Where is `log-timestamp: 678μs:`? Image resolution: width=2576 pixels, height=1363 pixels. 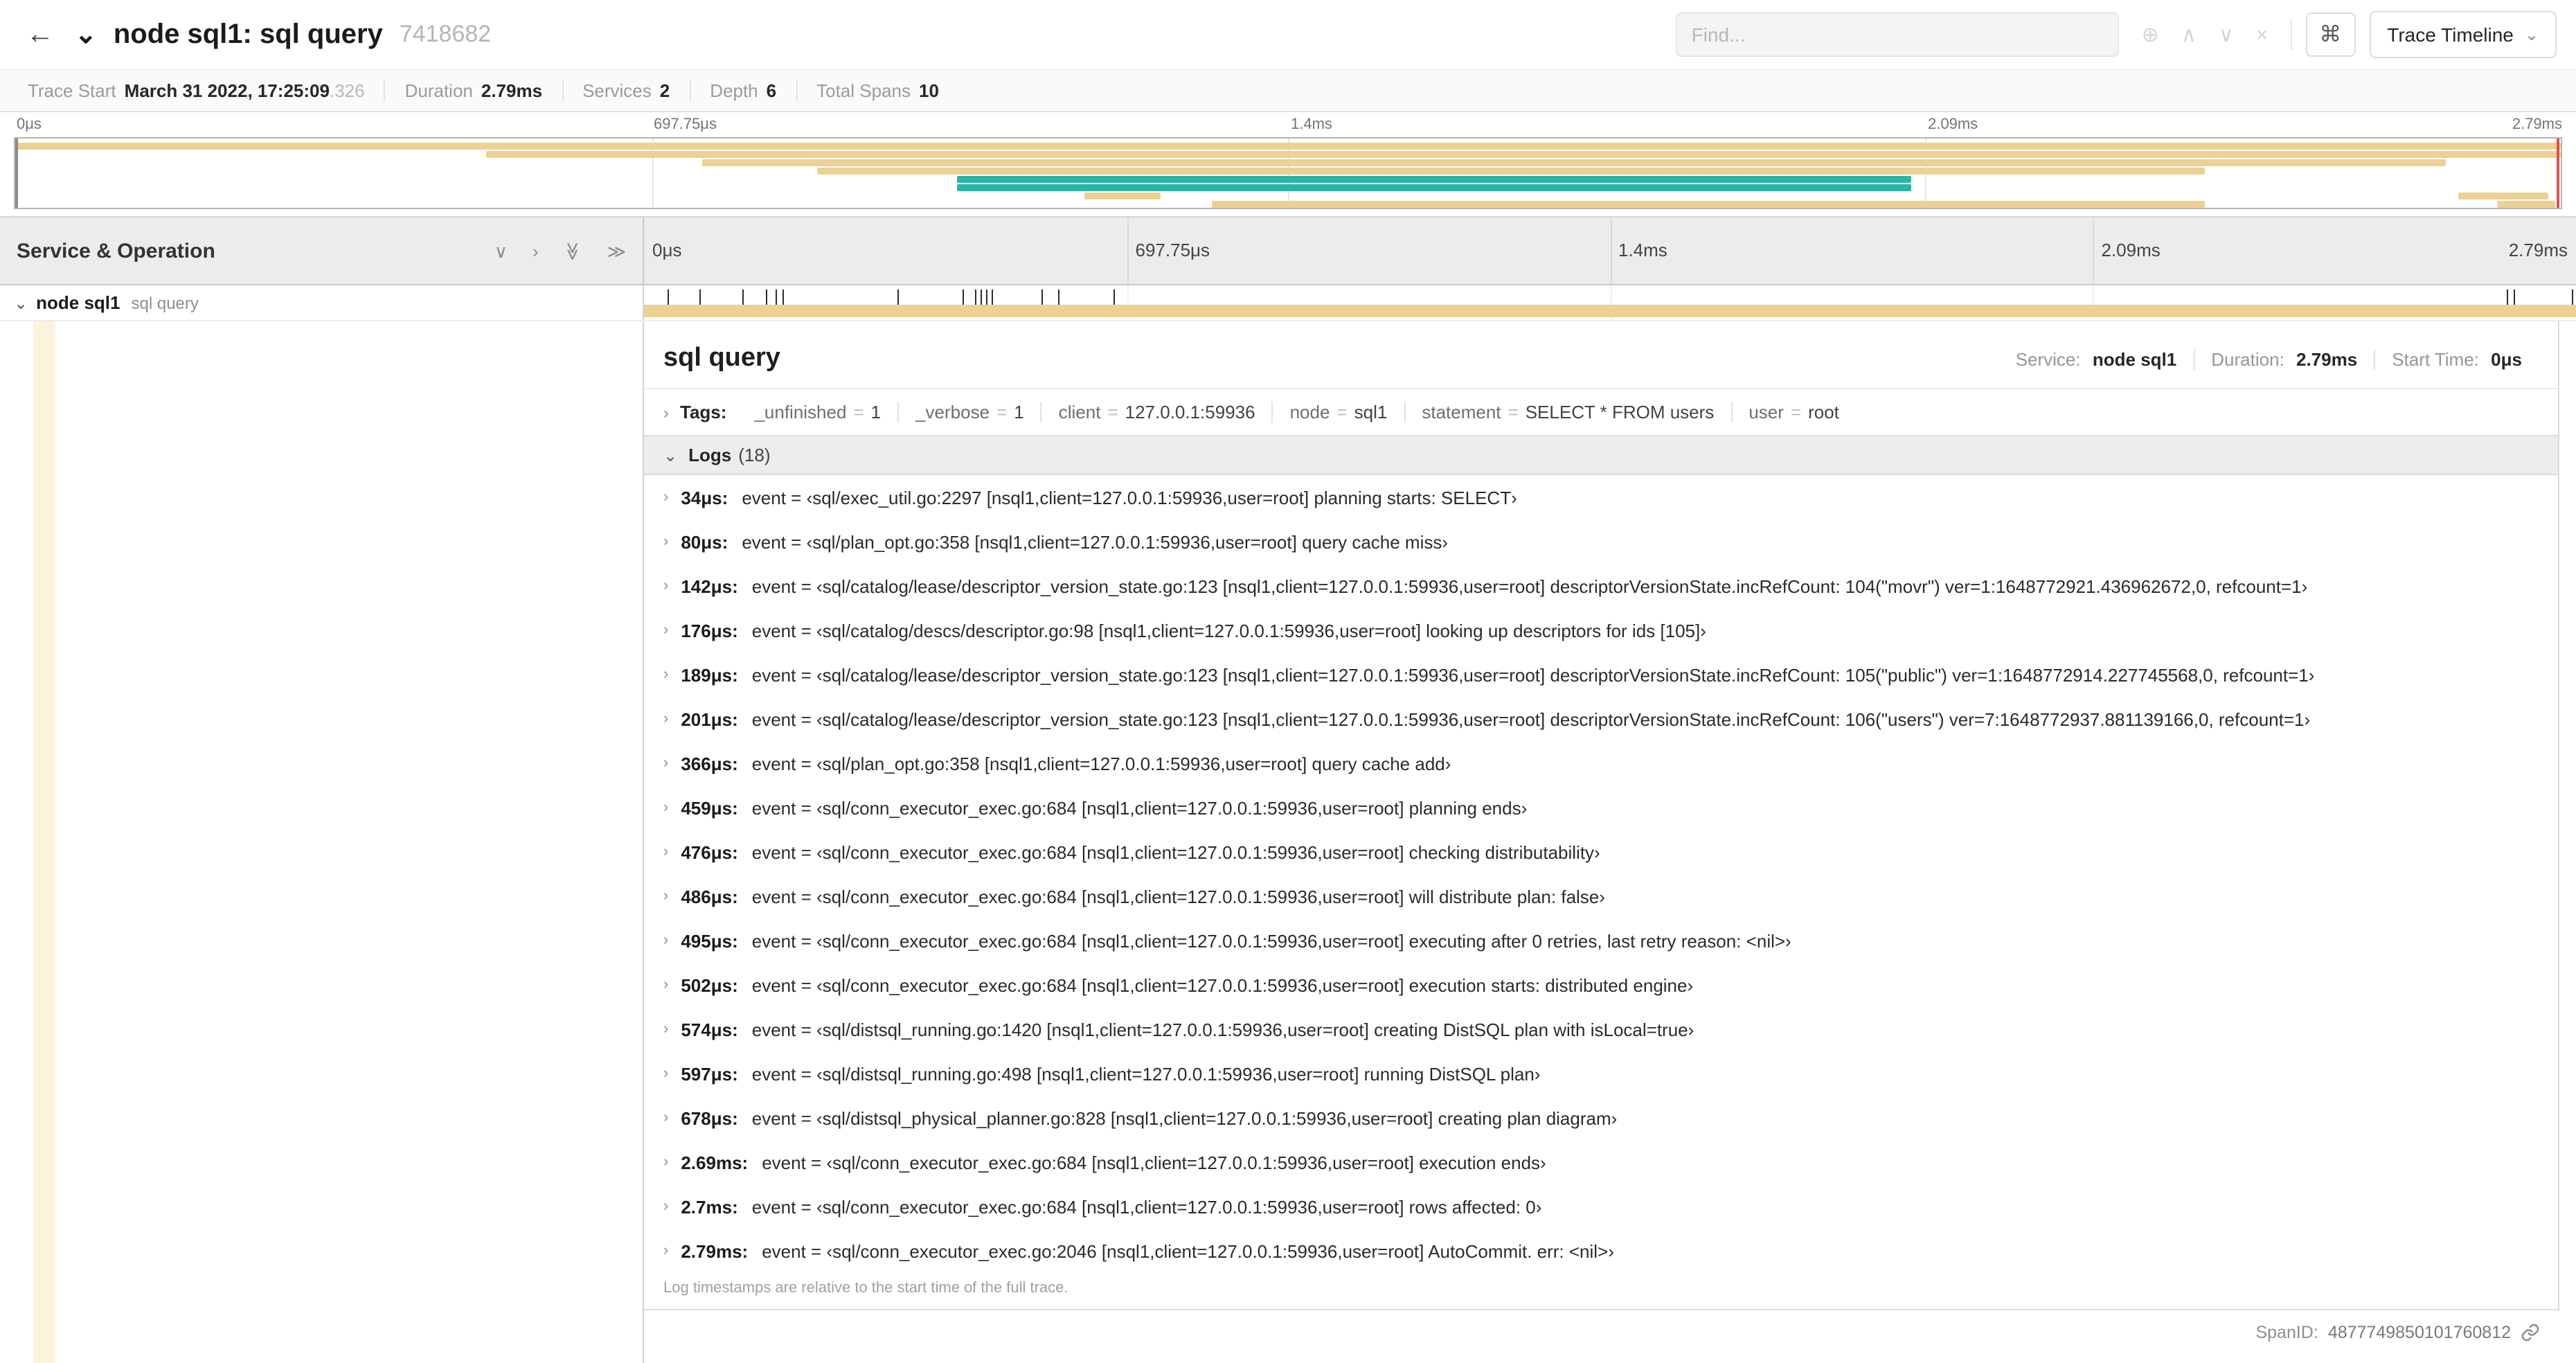
log-timestamp: 678μs: is located at coordinates (709, 1117).